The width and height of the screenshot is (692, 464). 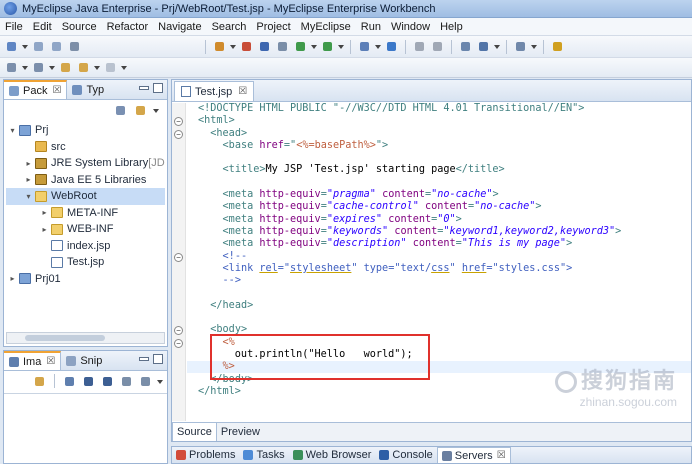 What do you see at coordinates (74, 46) in the screenshot?
I see `print-icon` at bounding box center [74, 46].